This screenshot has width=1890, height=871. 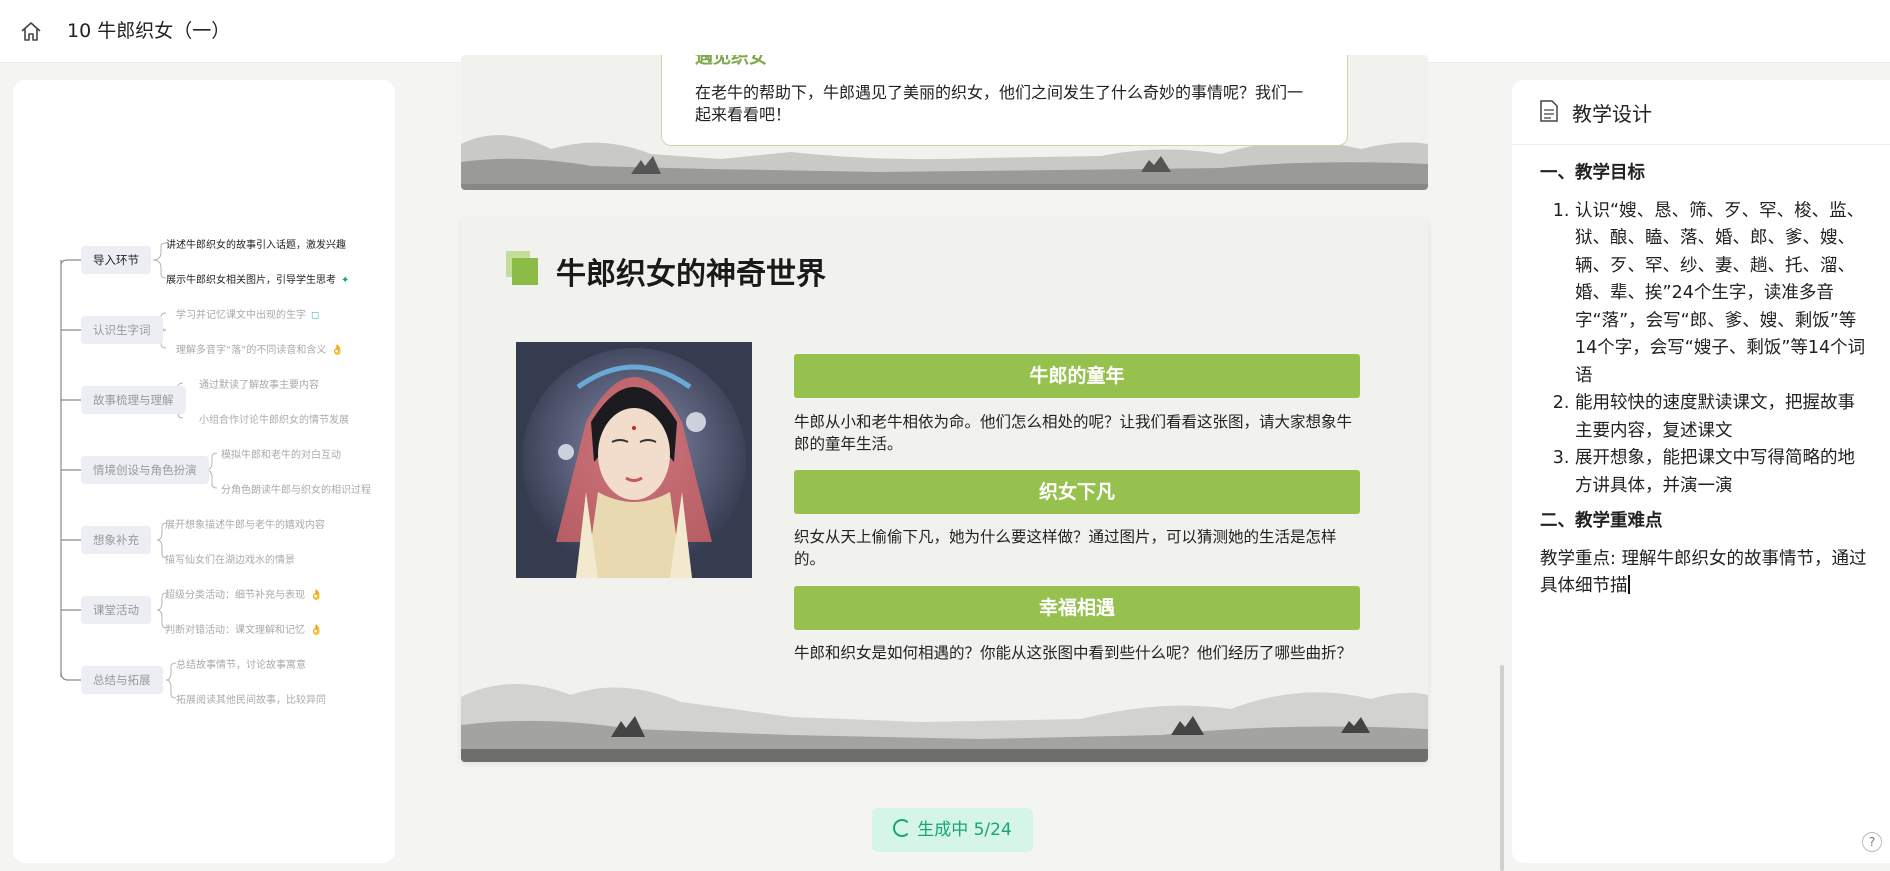 What do you see at coordinates (1077, 608) in the screenshot?
I see `section-heading-meeting: 幸福相遇` at bounding box center [1077, 608].